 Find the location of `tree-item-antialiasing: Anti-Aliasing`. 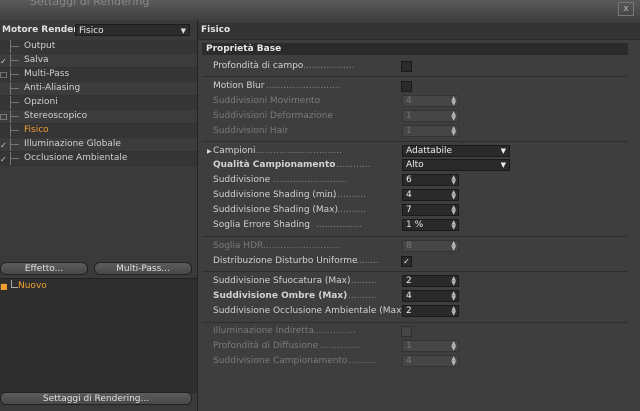

tree-item-antialiasing: Anti-Aliasing is located at coordinates (98, 89).